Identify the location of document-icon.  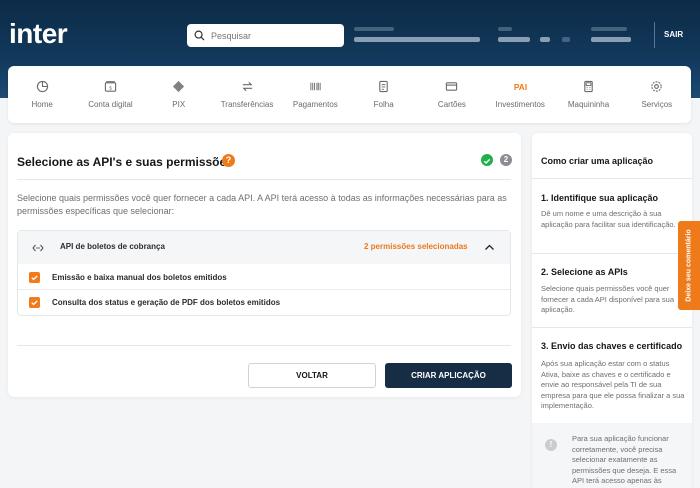
(383, 86).